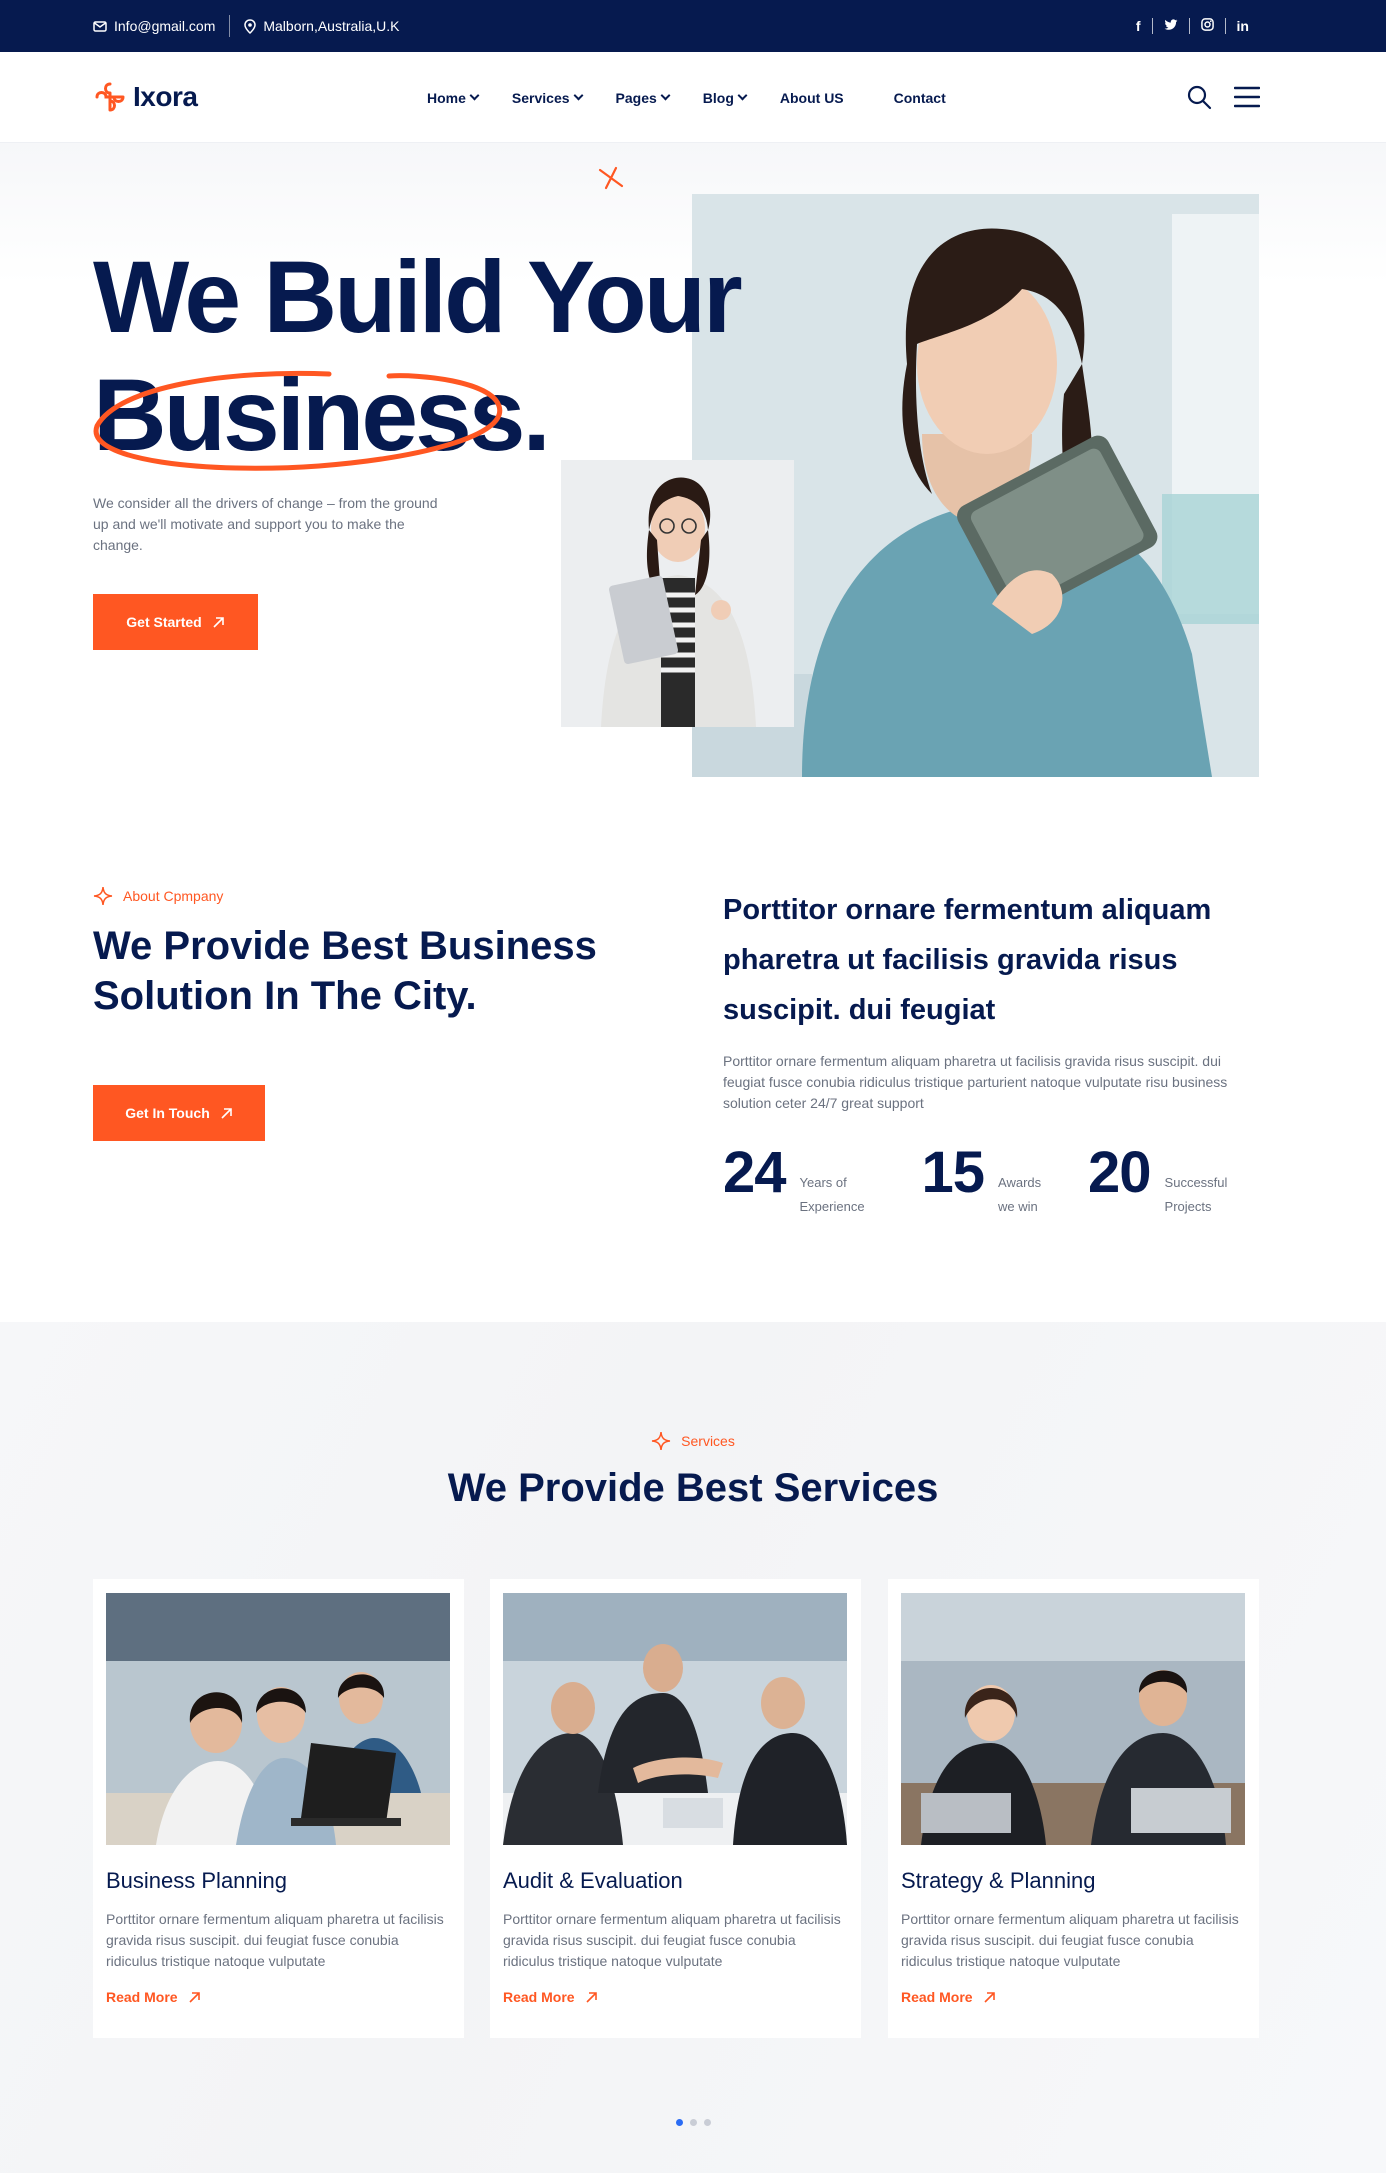 The image size is (1386, 2173). I want to click on nav-item-pages: Pages, so click(643, 97).